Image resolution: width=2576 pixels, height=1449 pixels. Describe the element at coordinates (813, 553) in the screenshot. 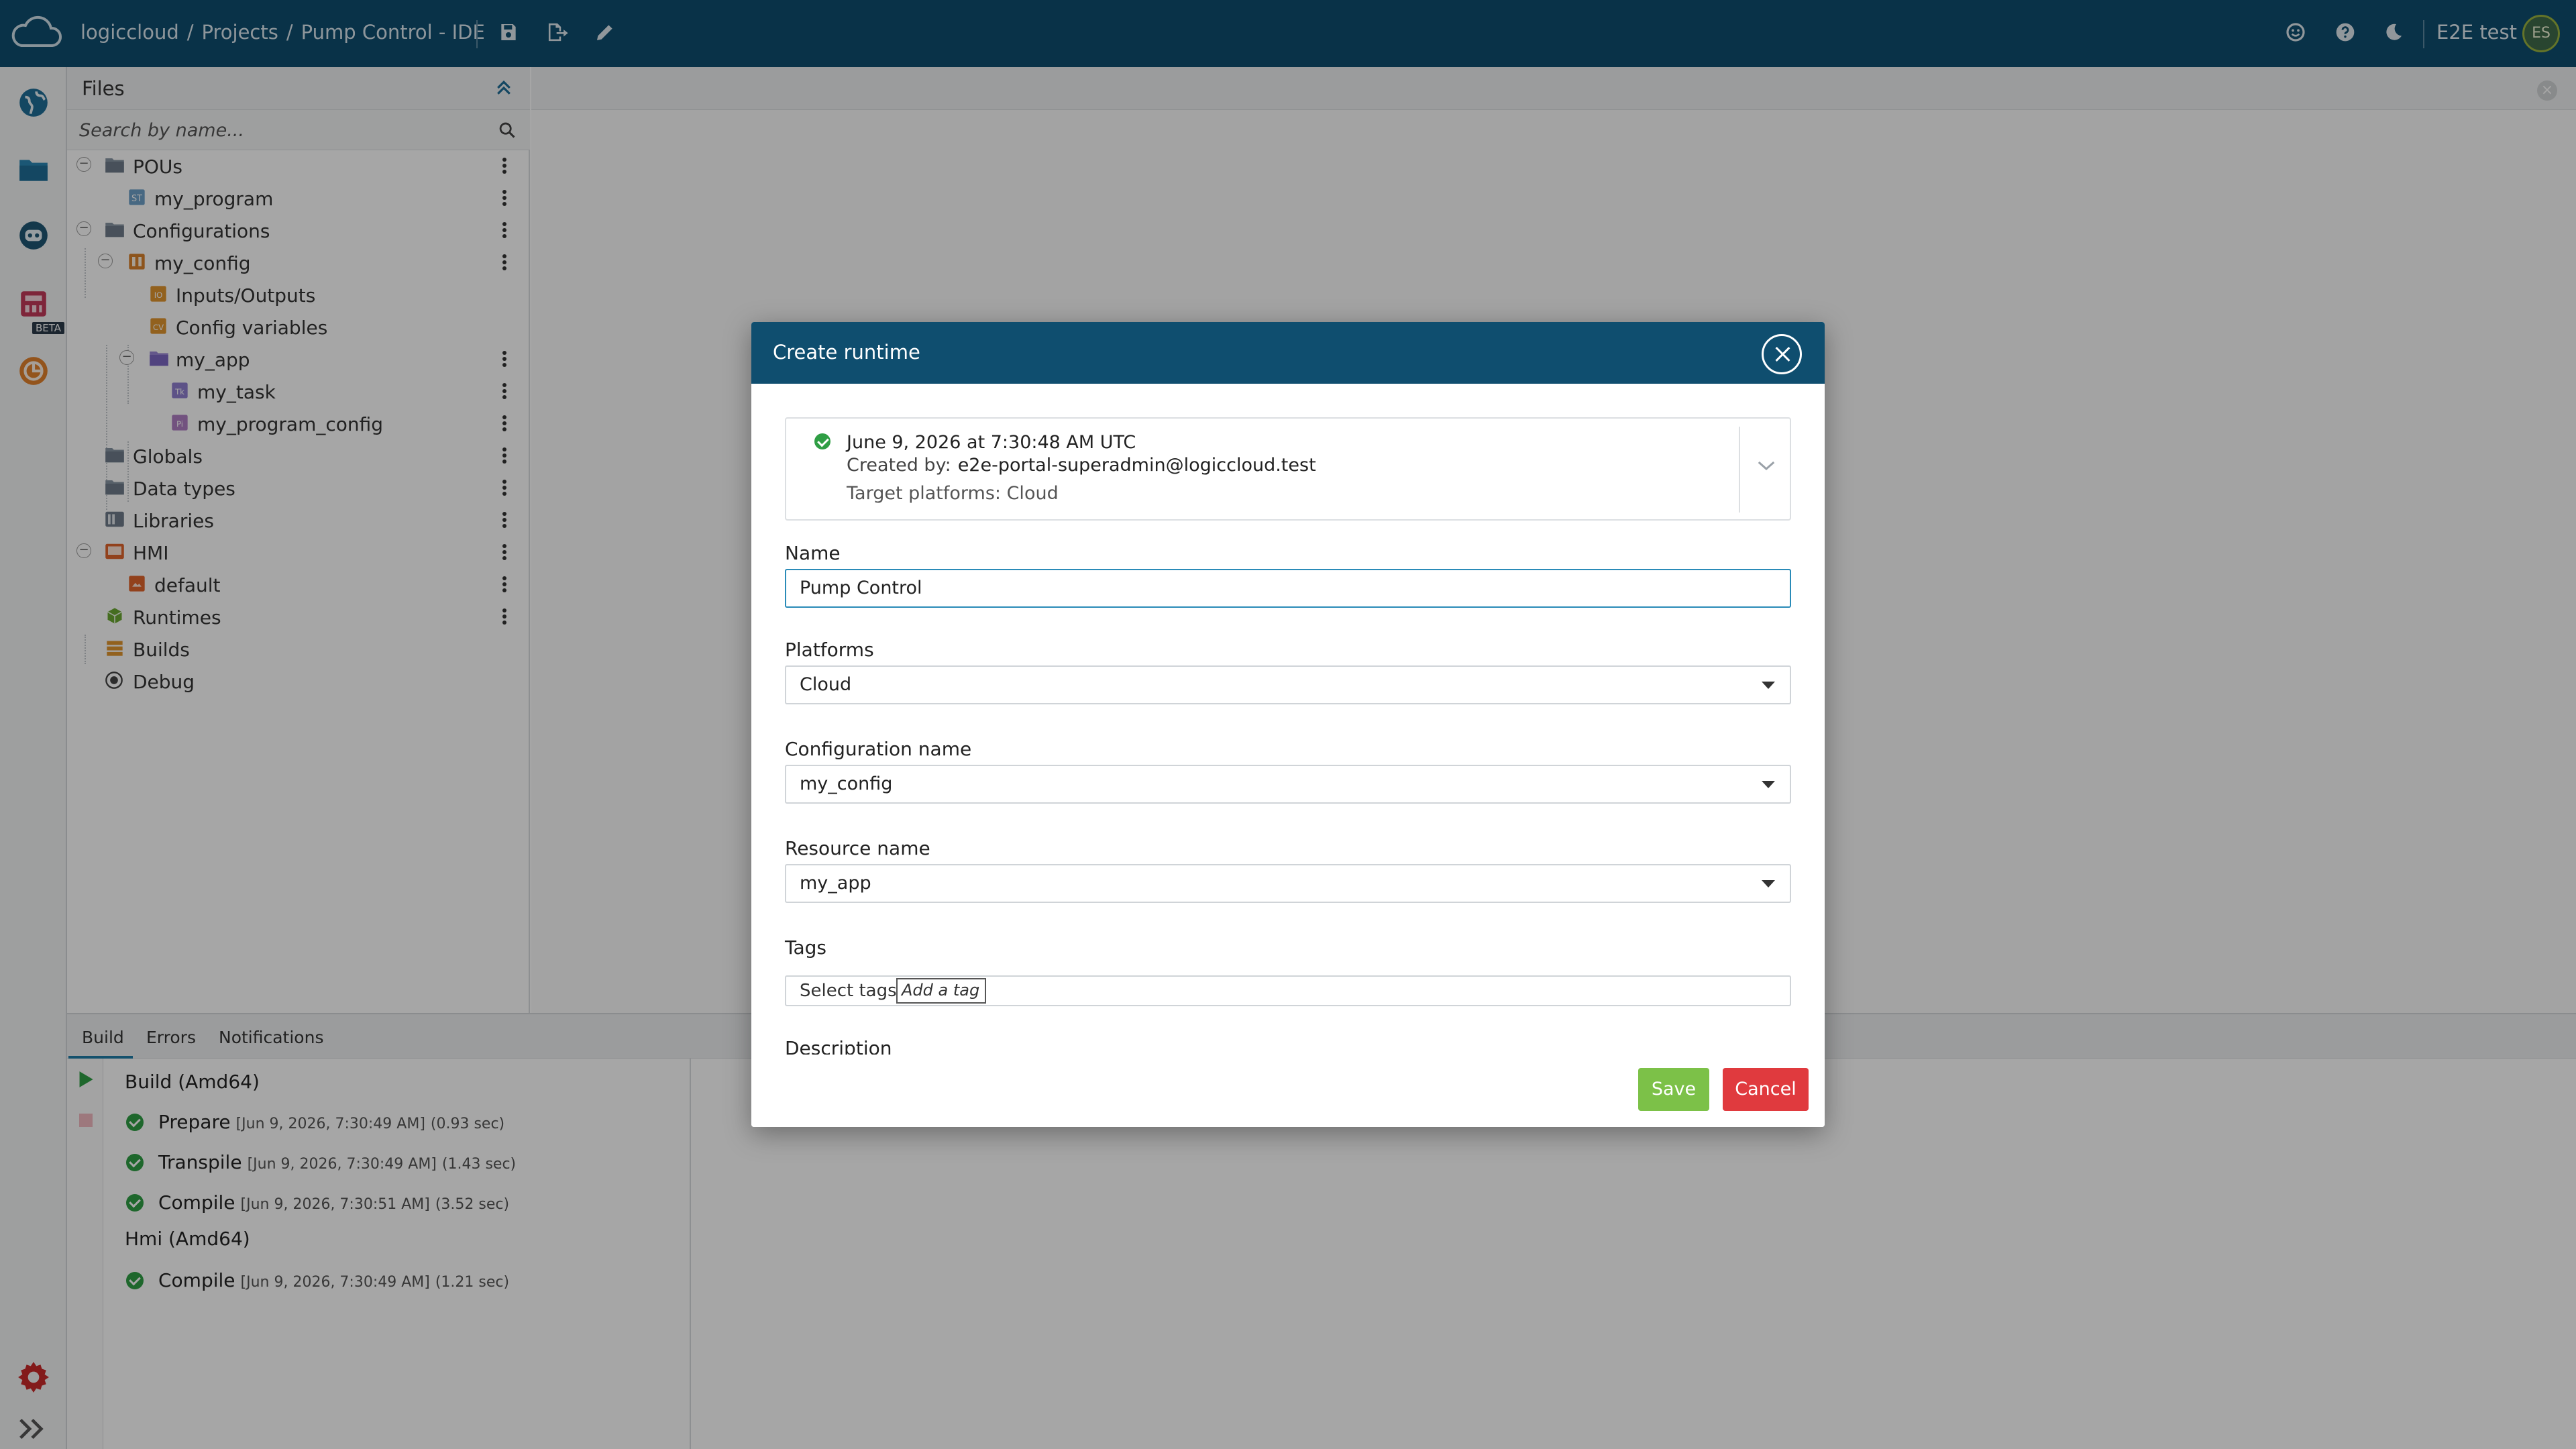

I see `name-label: Name` at that location.